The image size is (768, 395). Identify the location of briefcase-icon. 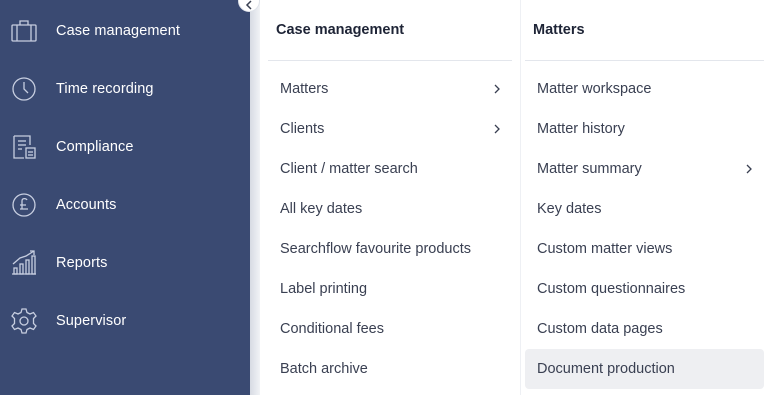
(24, 31).